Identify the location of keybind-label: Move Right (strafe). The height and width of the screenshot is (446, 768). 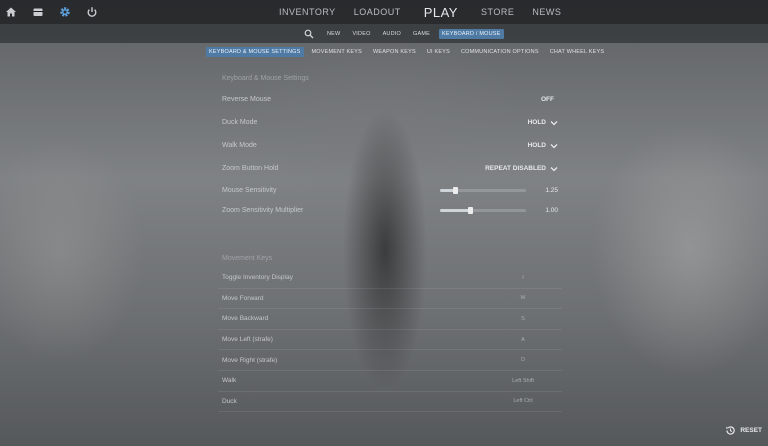
(250, 360).